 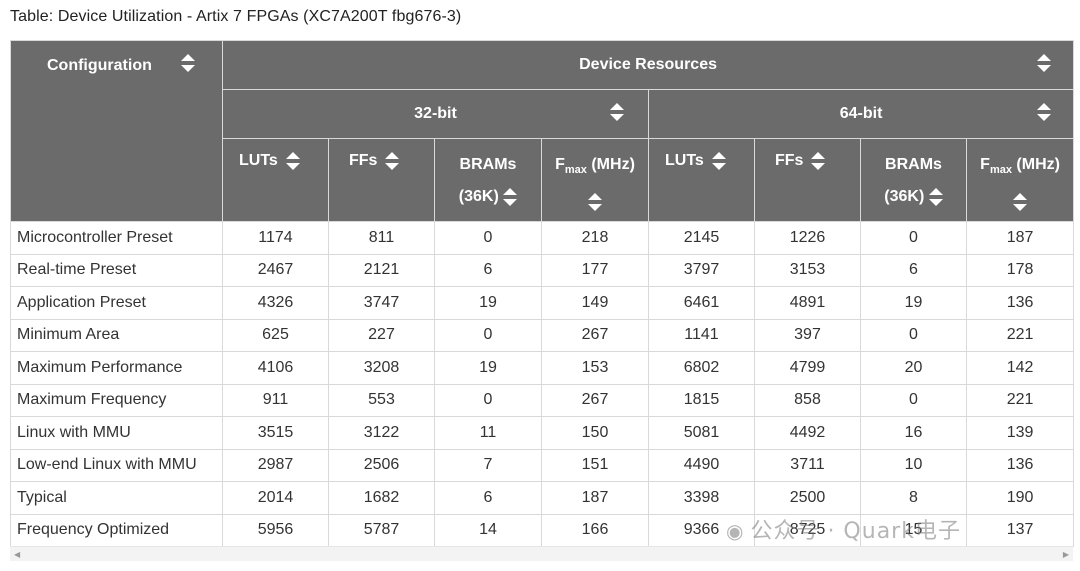 I want to click on config-name-cell: Typical, so click(x=116, y=498).